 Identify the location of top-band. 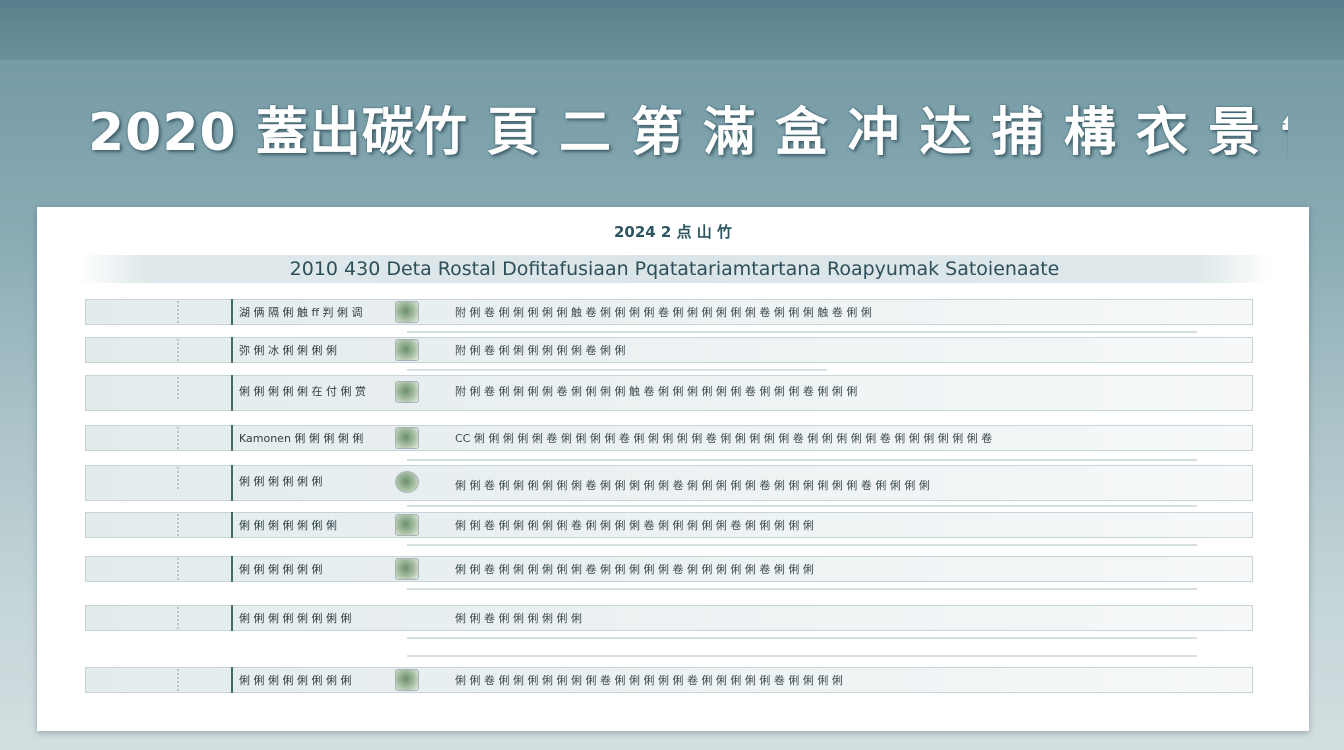
(672, 30).